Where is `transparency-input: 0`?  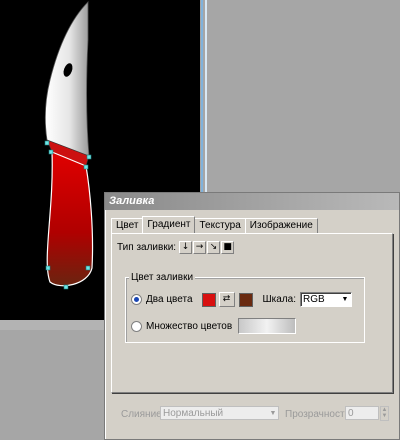
transparency-input: 0 is located at coordinates (362, 413).